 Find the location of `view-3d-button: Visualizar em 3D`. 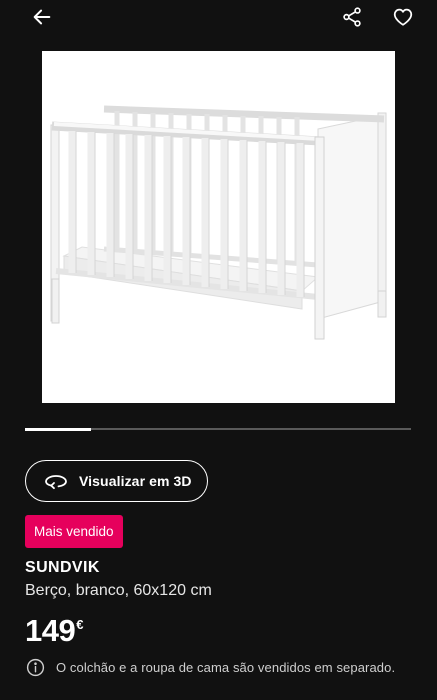

view-3d-button: Visualizar em 3D is located at coordinates (116, 481).